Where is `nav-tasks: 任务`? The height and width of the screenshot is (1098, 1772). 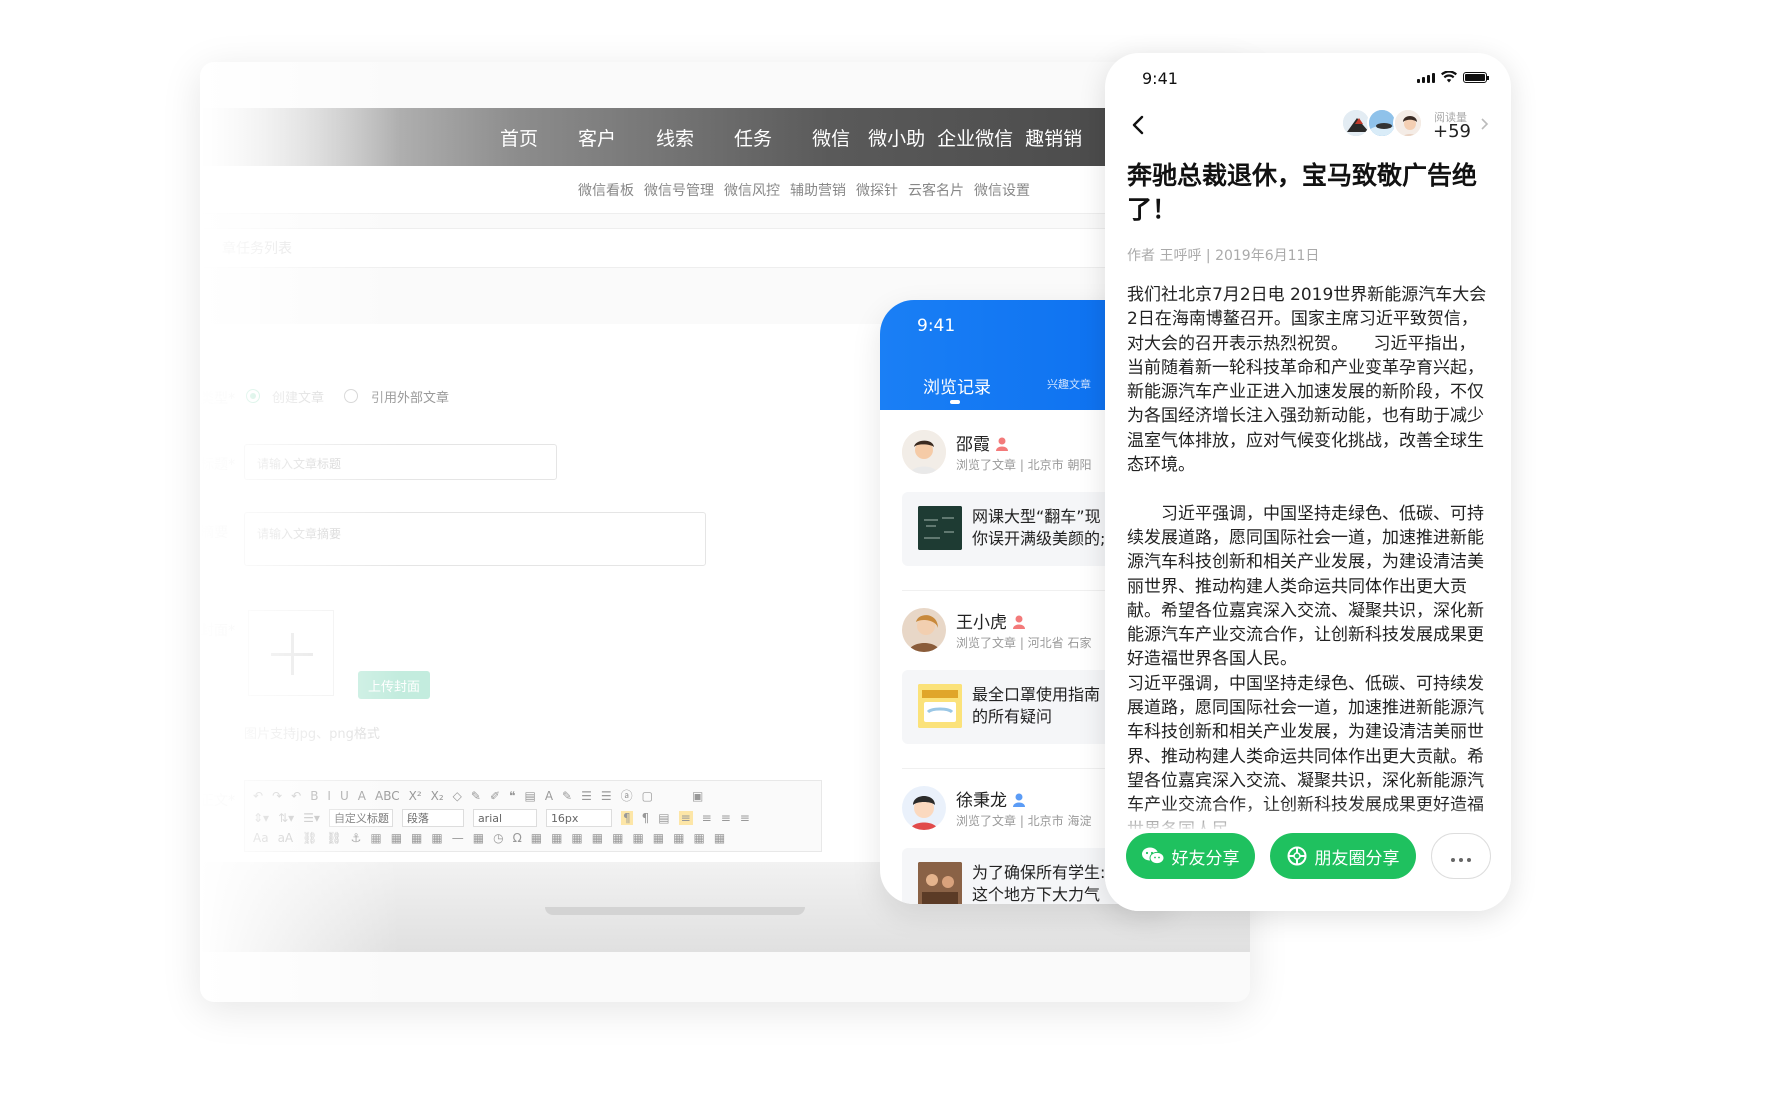
nav-tasks: 任务 is located at coordinates (753, 137).